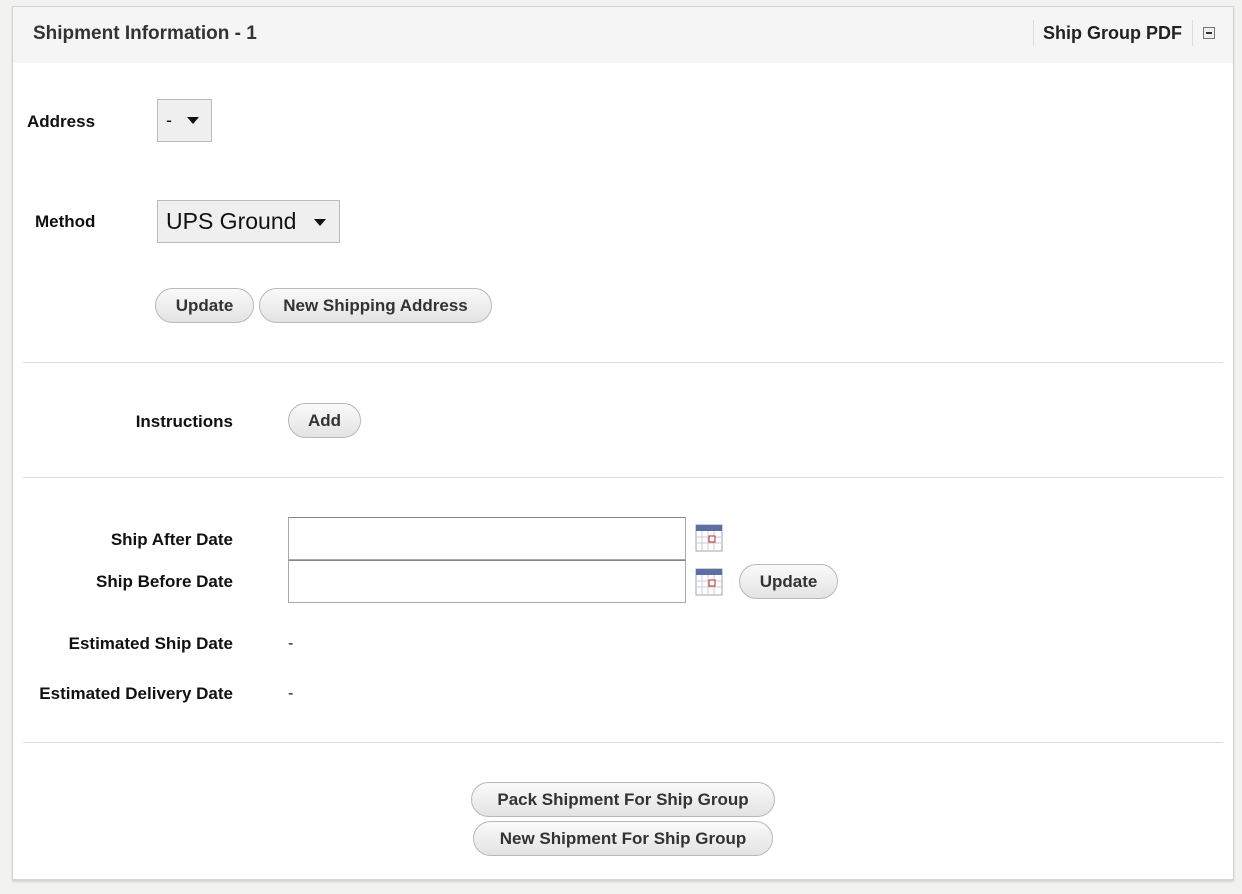 This screenshot has width=1242, height=894. I want to click on panel-title: Shipment Information - 1, so click(145, 33).